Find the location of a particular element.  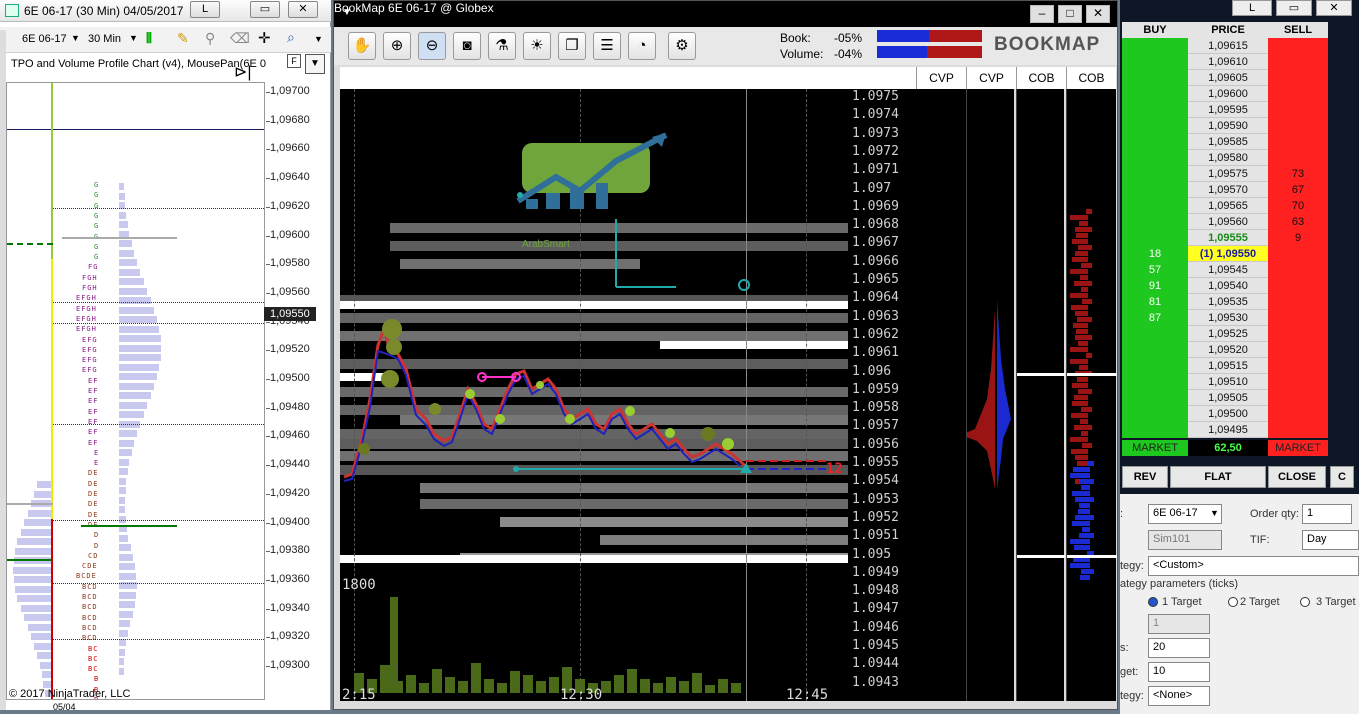

account-select: Sim101 is located at coordinates (1185, 540).